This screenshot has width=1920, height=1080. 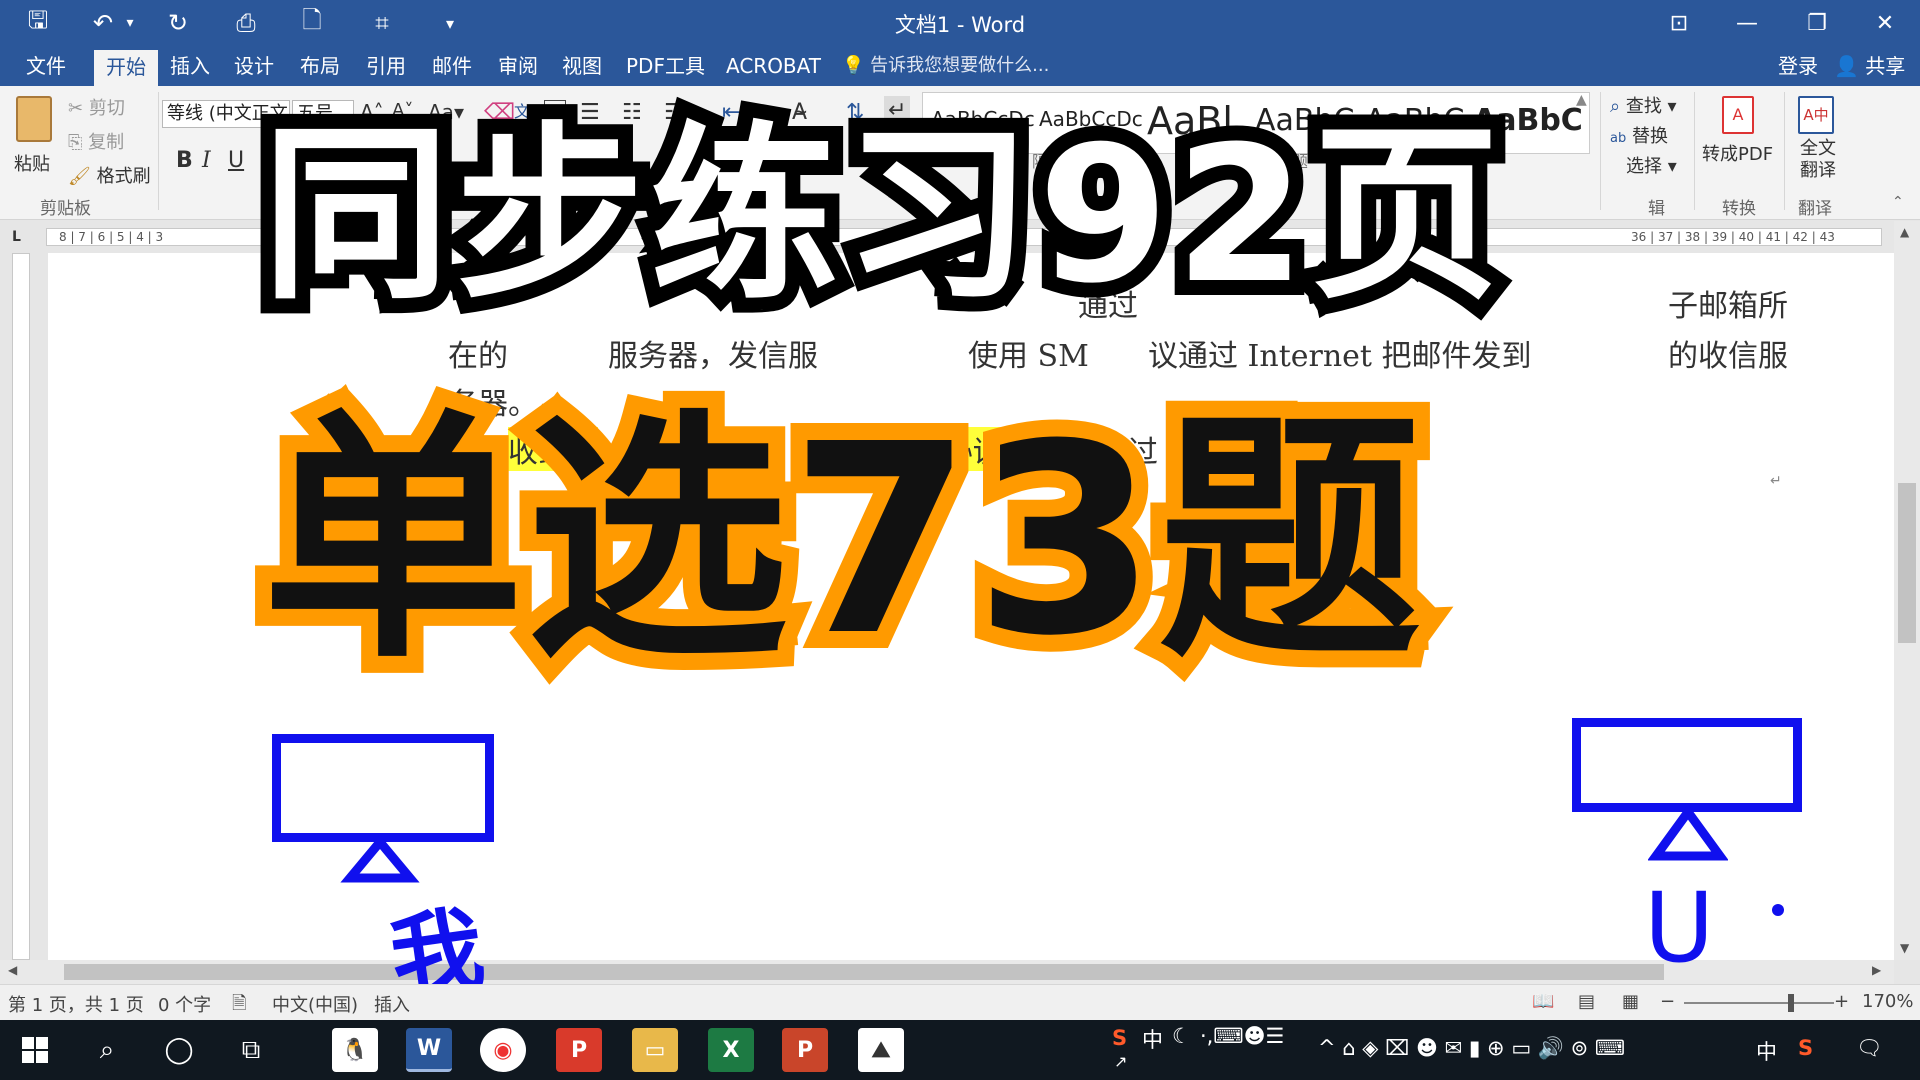 I want to click on bold-button: B, so click(x=184, y=160).